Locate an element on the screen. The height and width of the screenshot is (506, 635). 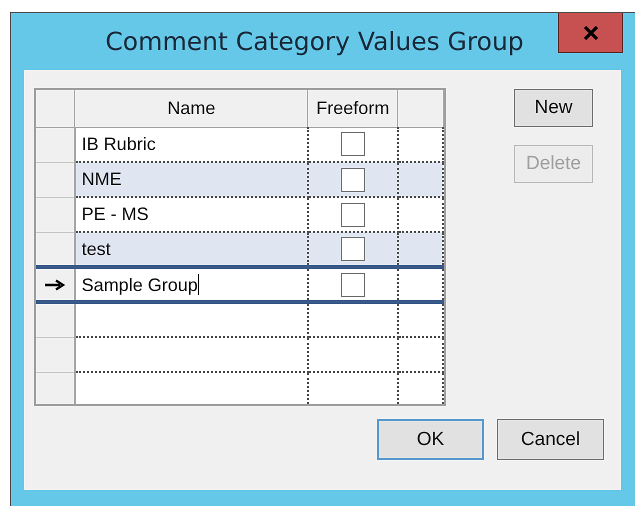
text-cursor is located at coordinates (198, 284).